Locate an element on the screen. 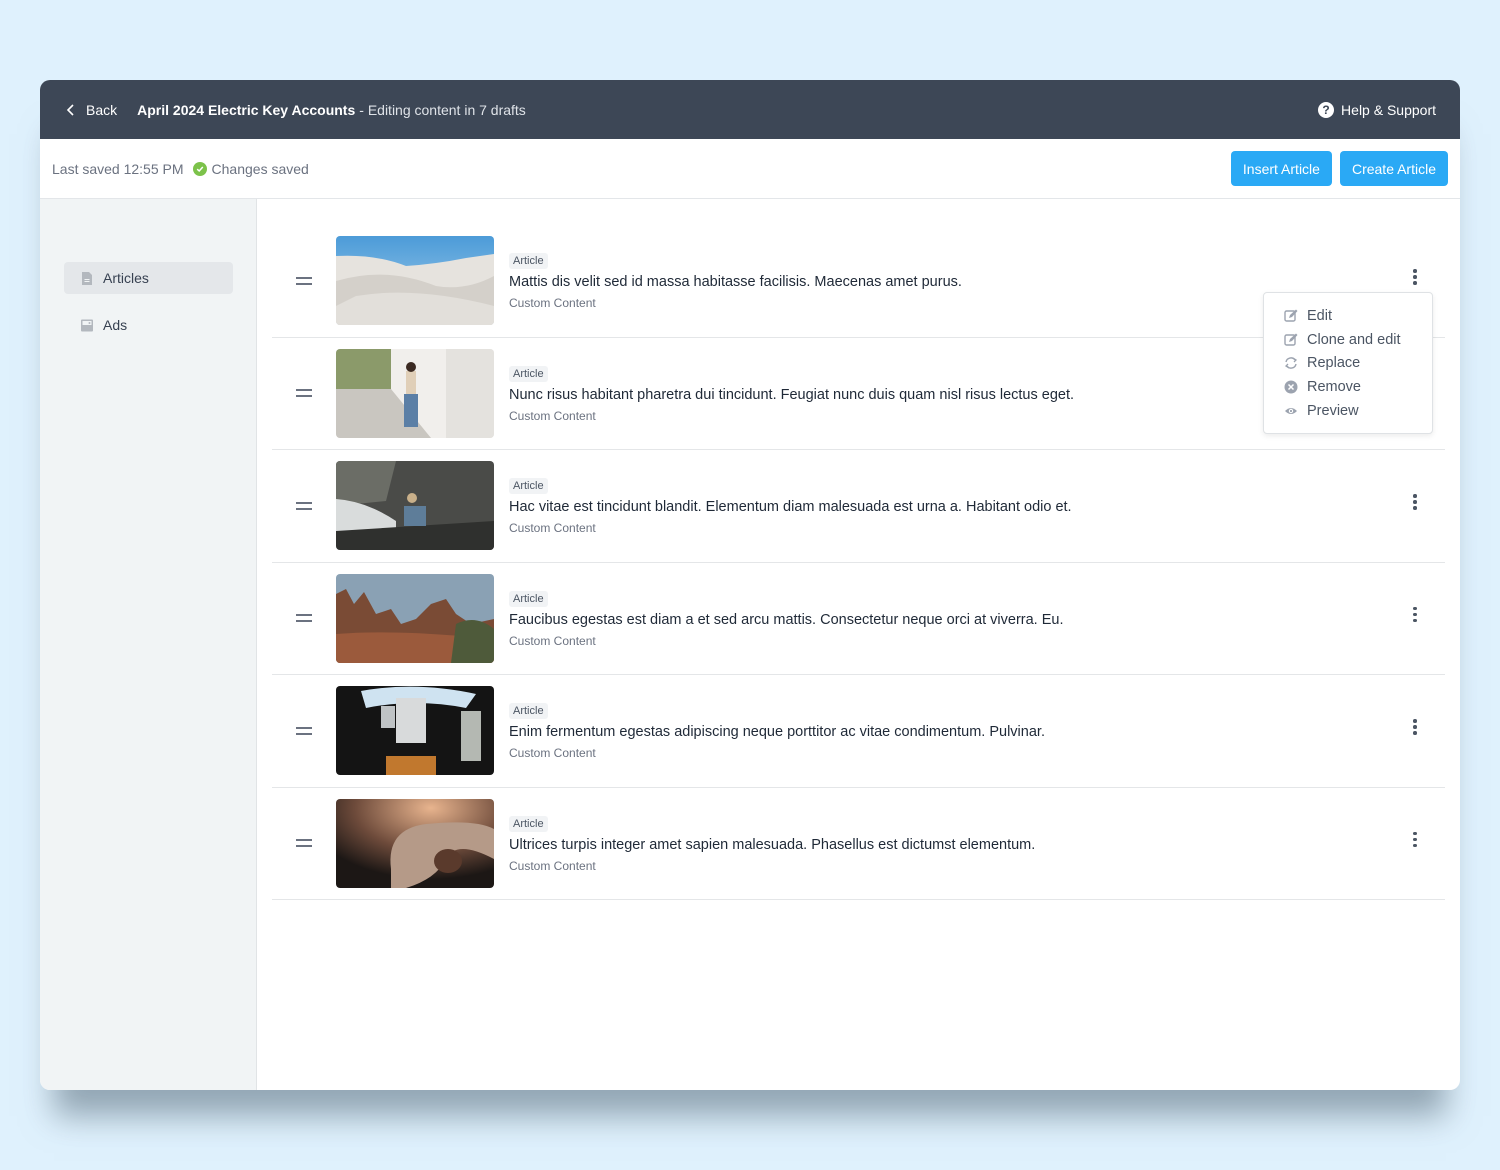  insert-article-button: Insert Article is located at coordinates (1281, 168).